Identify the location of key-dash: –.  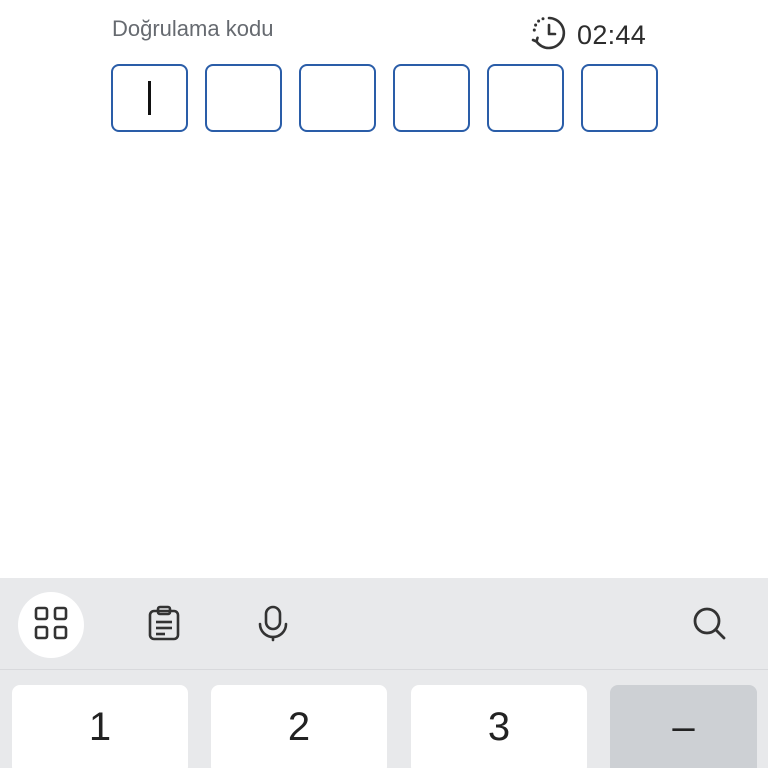
(683, 726).